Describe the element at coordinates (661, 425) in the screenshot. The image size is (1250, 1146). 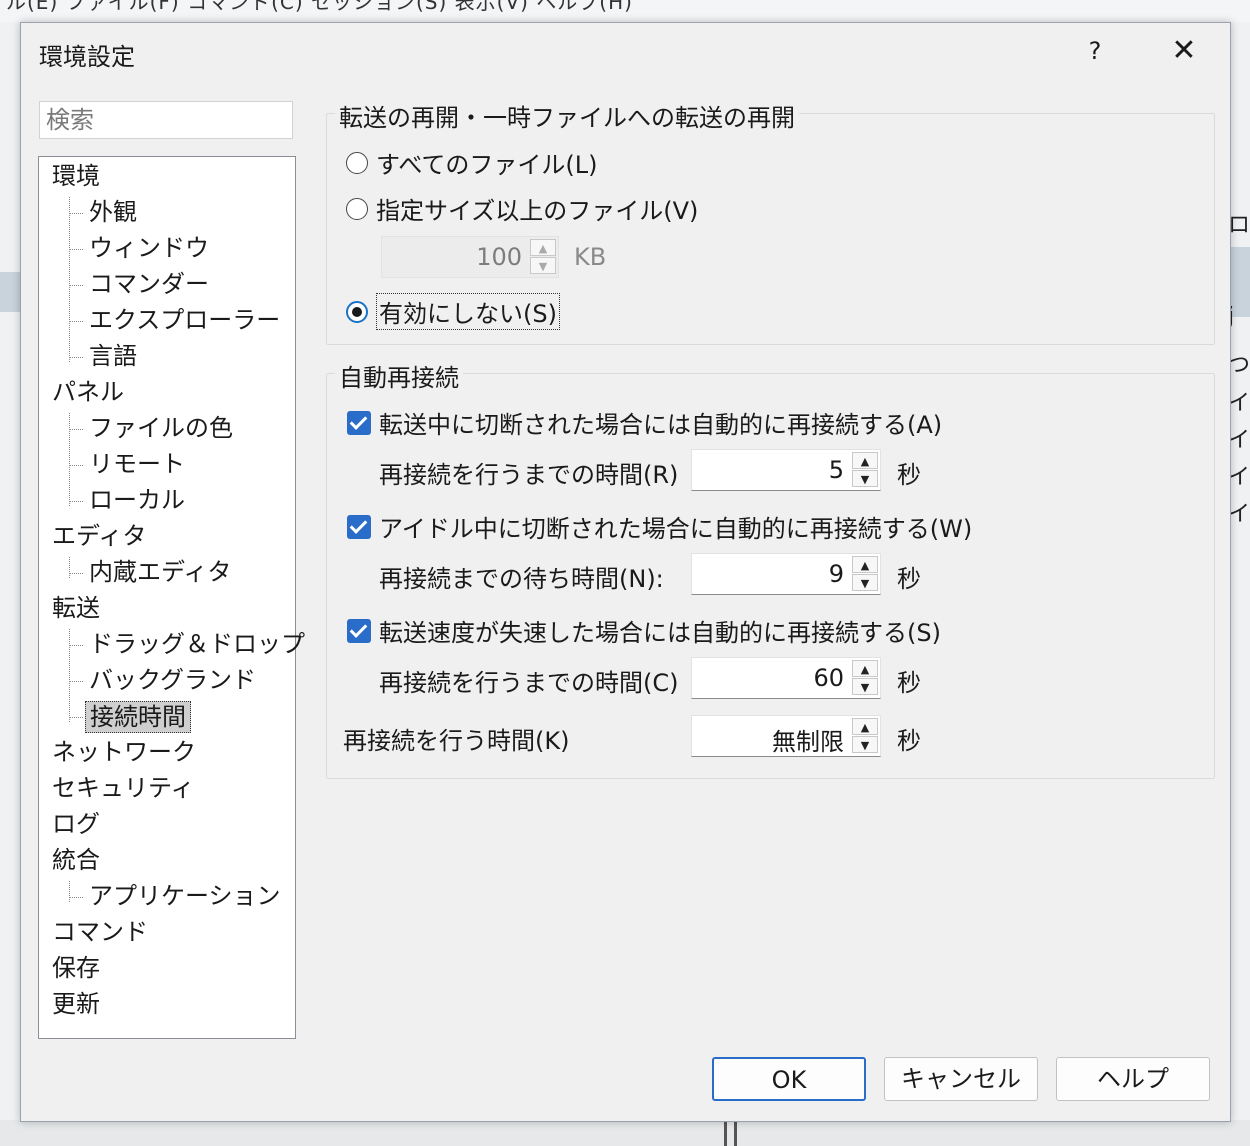
I see `checkbox-label: 転送中に切断された場合には自動的に再接続する(A)` at that location.